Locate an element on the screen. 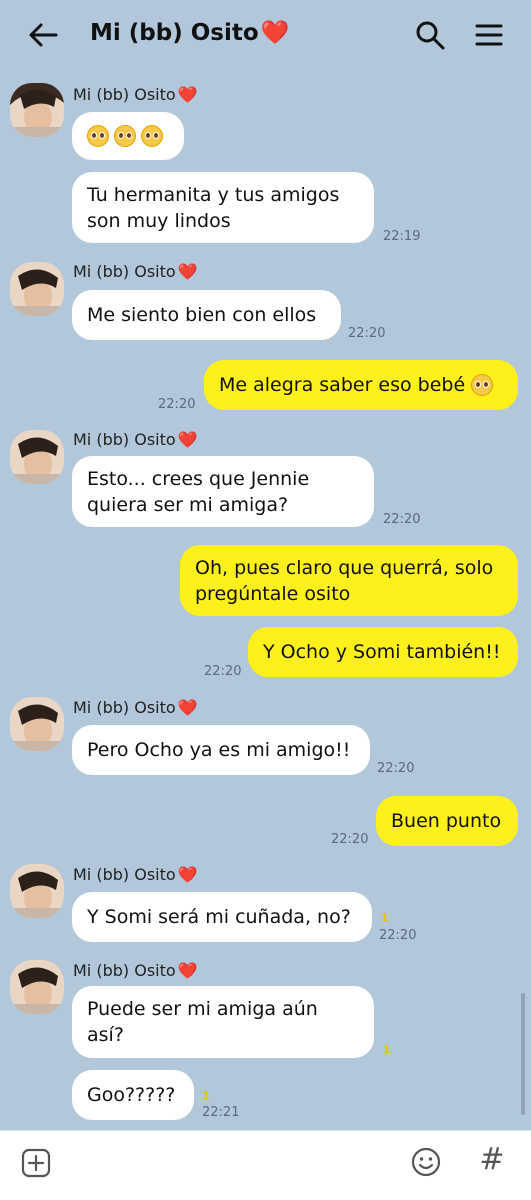 This screenshot has width=531, height=1200. chat-title: Mi (bb) Osito❤️ is located at coordinates (189, 32).